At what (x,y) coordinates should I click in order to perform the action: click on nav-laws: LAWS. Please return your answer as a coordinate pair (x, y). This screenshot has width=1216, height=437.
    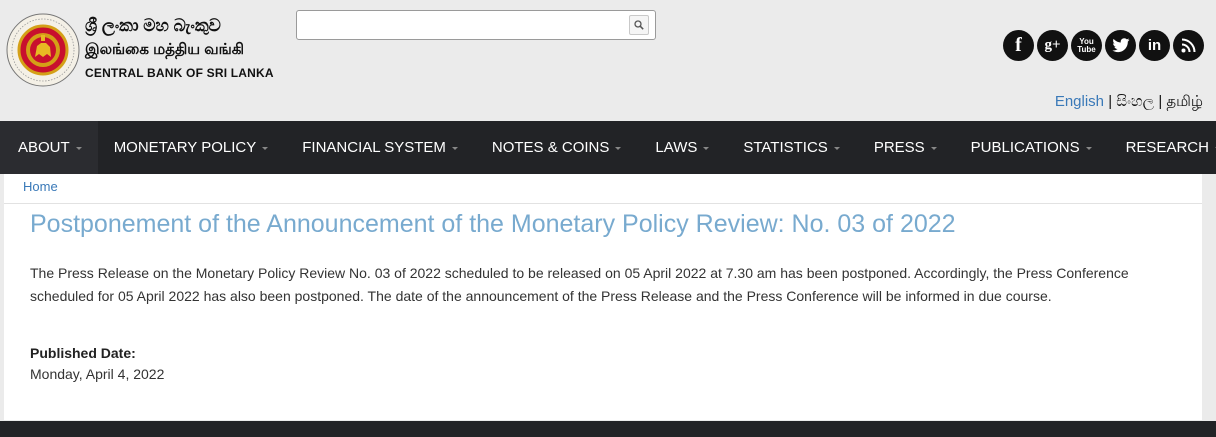
    Looking at the image, I should click on (683, 147).